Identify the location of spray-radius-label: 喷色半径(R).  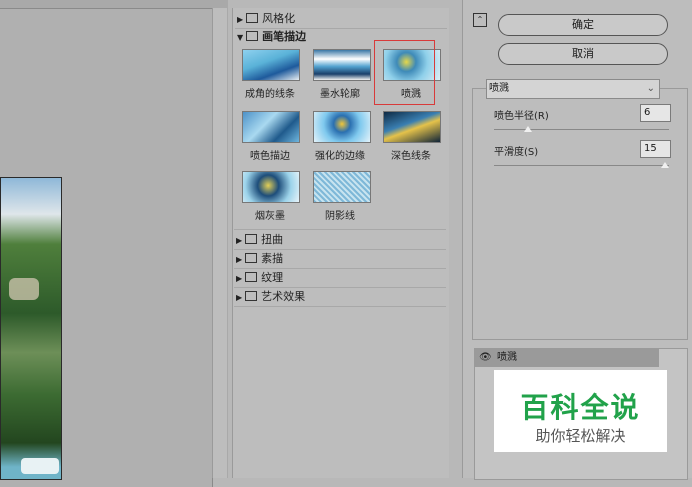
(521, 116).